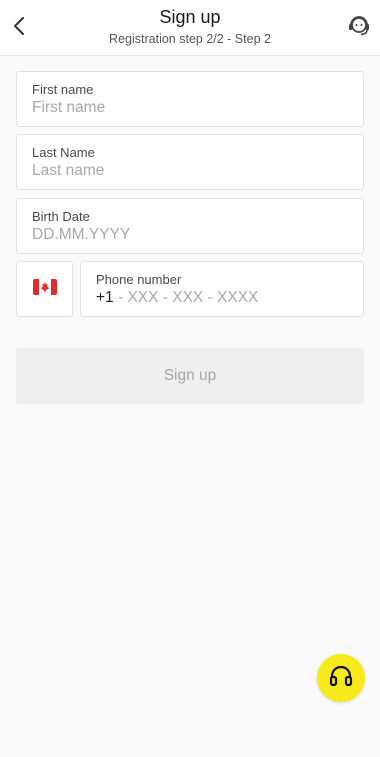 Image resolution: width=380 pixels, height=757 pixels. Describe the element at coordinates (63, 152) in the screenshot. I see `last-name-label: Last Name` at that location.